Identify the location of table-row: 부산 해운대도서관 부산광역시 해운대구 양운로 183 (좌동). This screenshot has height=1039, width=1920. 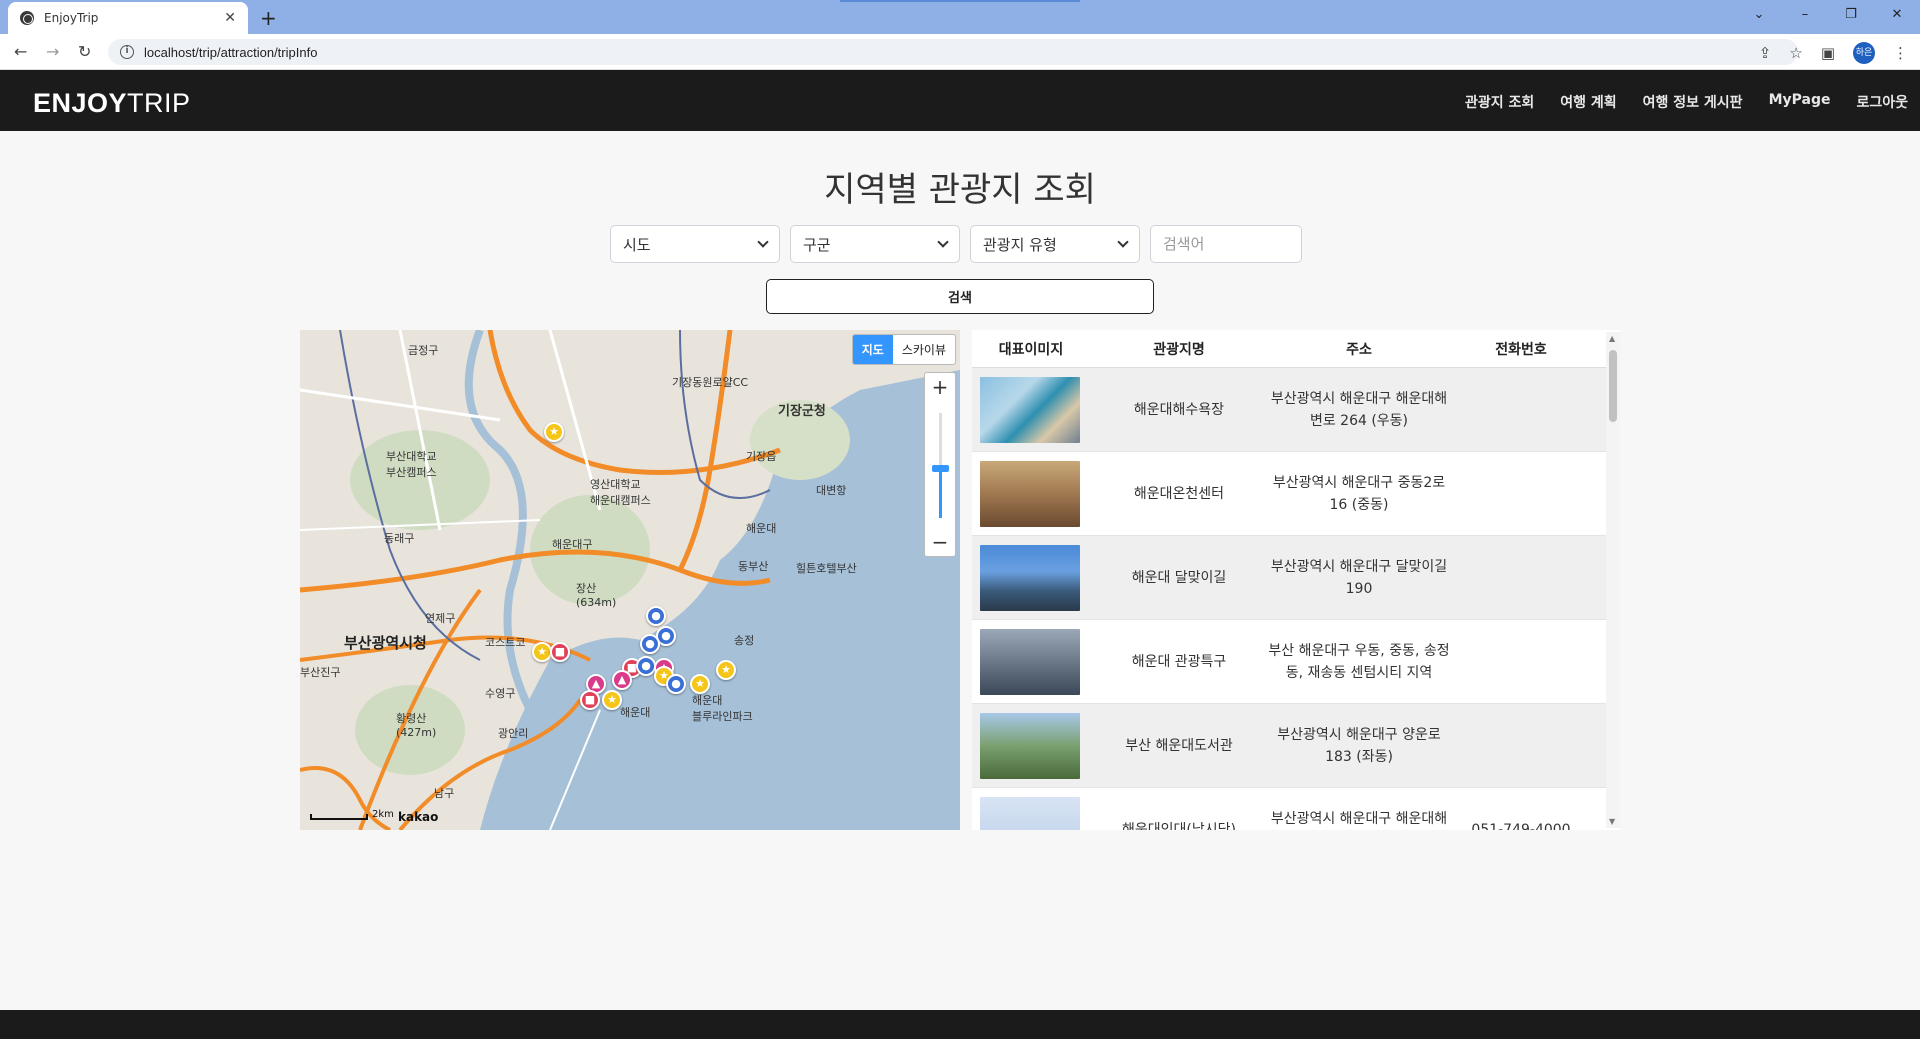
(1296, 746).